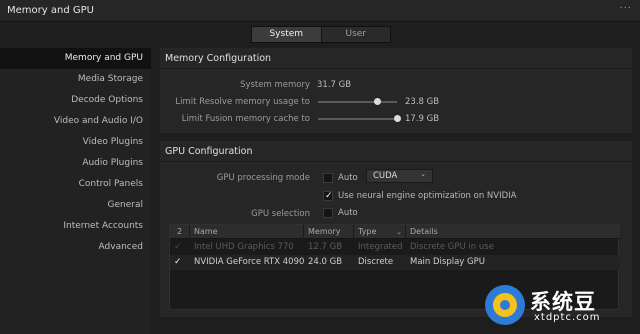  Describe the element at coordinates (385, 176) in the screenshot. I see `gpu-processing-mode-value: CUDA` at that location.